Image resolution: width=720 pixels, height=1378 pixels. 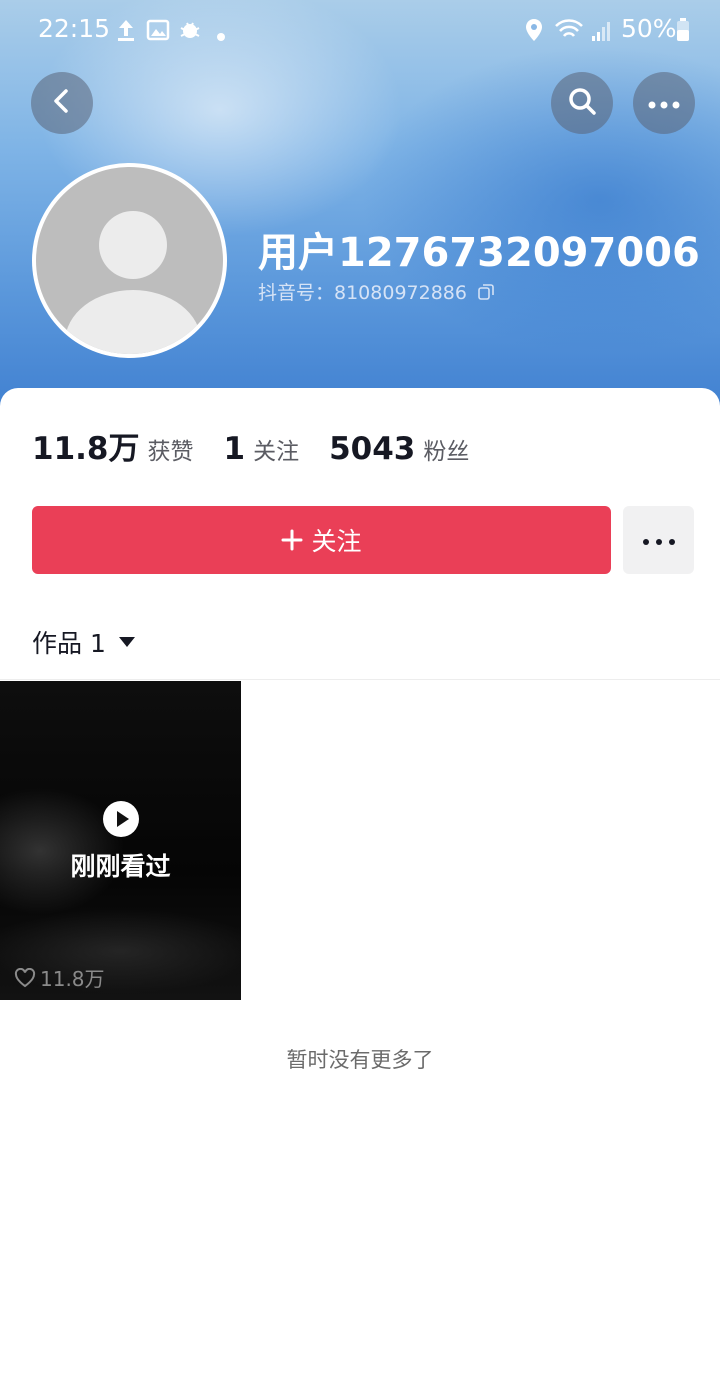 I want to click on profile-stats: 11.8万 获赞 1 关注 5043 粉丝, so click(x=265, y=445).